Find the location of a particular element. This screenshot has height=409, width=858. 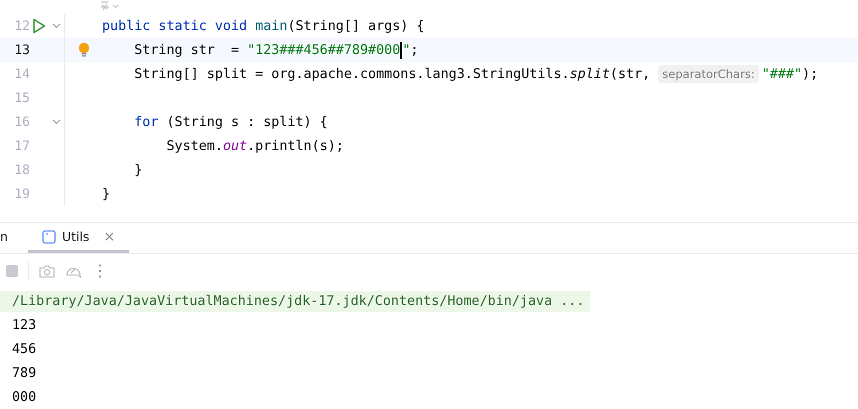

console-icon is located at coordinates (49, 237).